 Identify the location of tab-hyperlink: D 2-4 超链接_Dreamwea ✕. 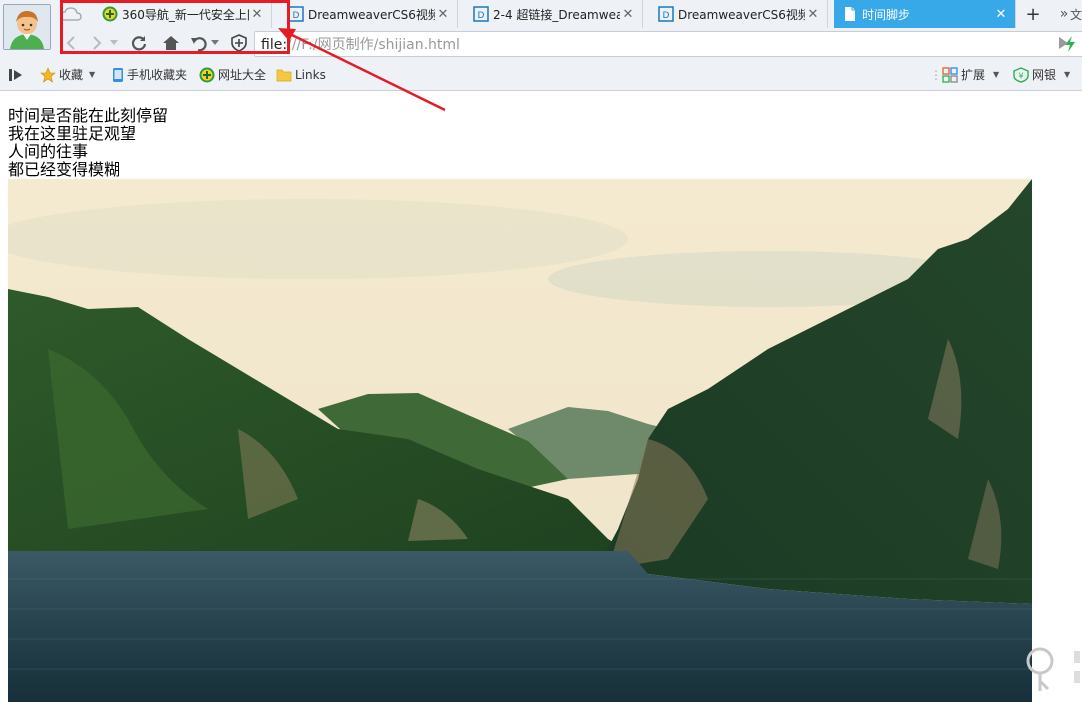
(554, 14).